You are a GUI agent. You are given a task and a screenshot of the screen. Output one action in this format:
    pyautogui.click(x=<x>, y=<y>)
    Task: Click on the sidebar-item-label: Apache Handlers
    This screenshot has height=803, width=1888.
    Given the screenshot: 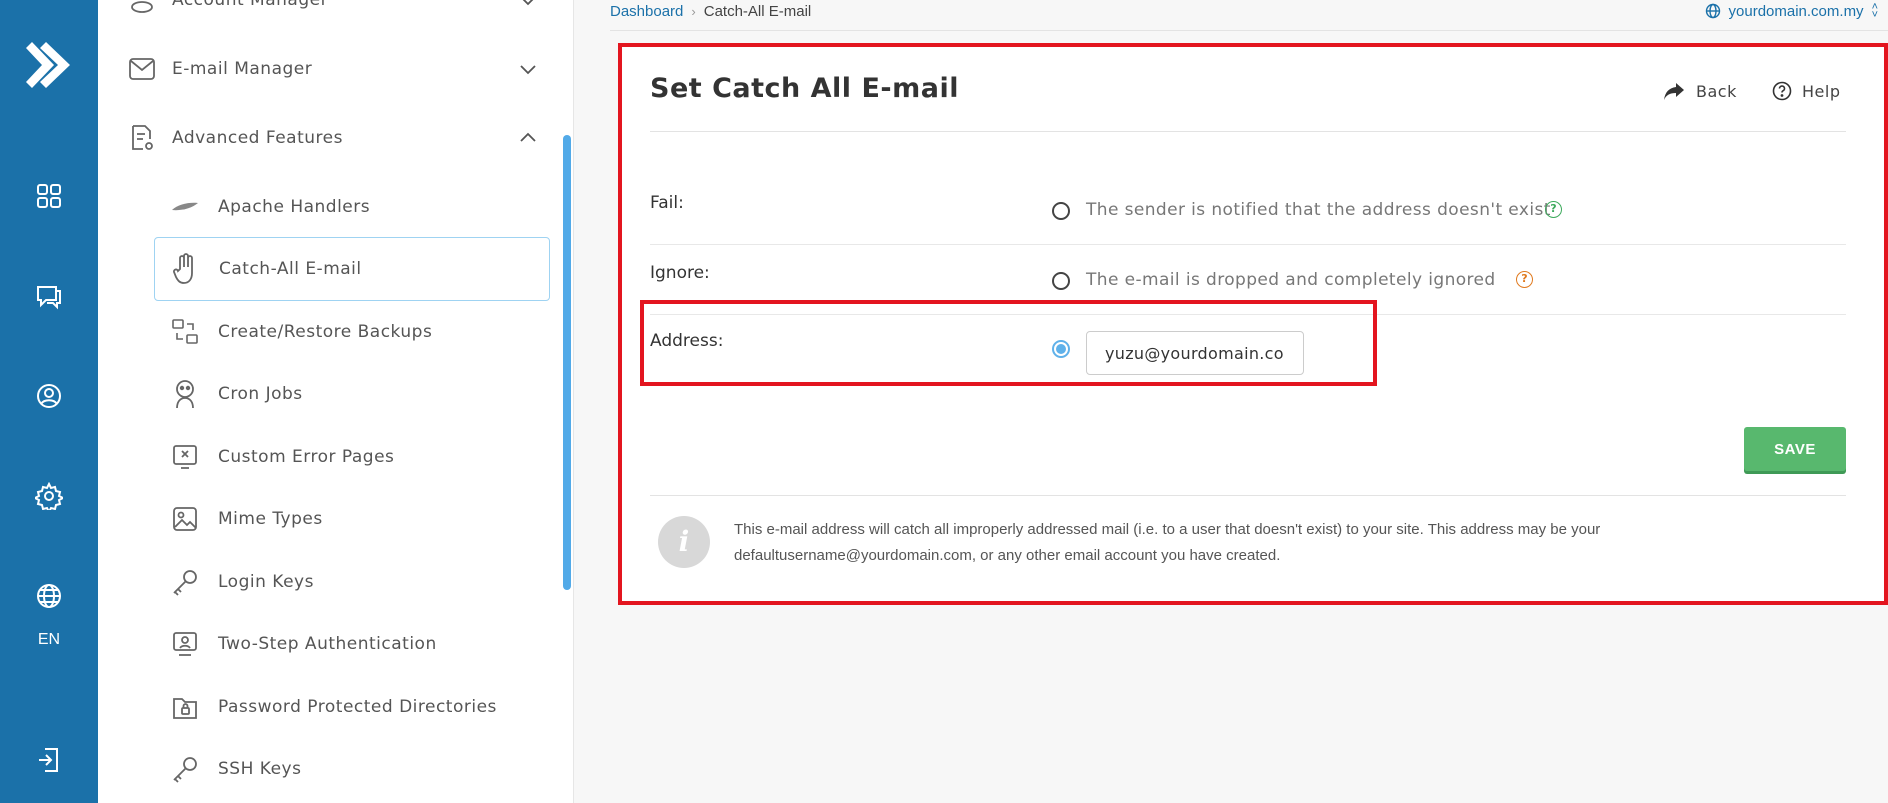 What is the action you would take?
    pyautogui.click(x=294, y=207)
    